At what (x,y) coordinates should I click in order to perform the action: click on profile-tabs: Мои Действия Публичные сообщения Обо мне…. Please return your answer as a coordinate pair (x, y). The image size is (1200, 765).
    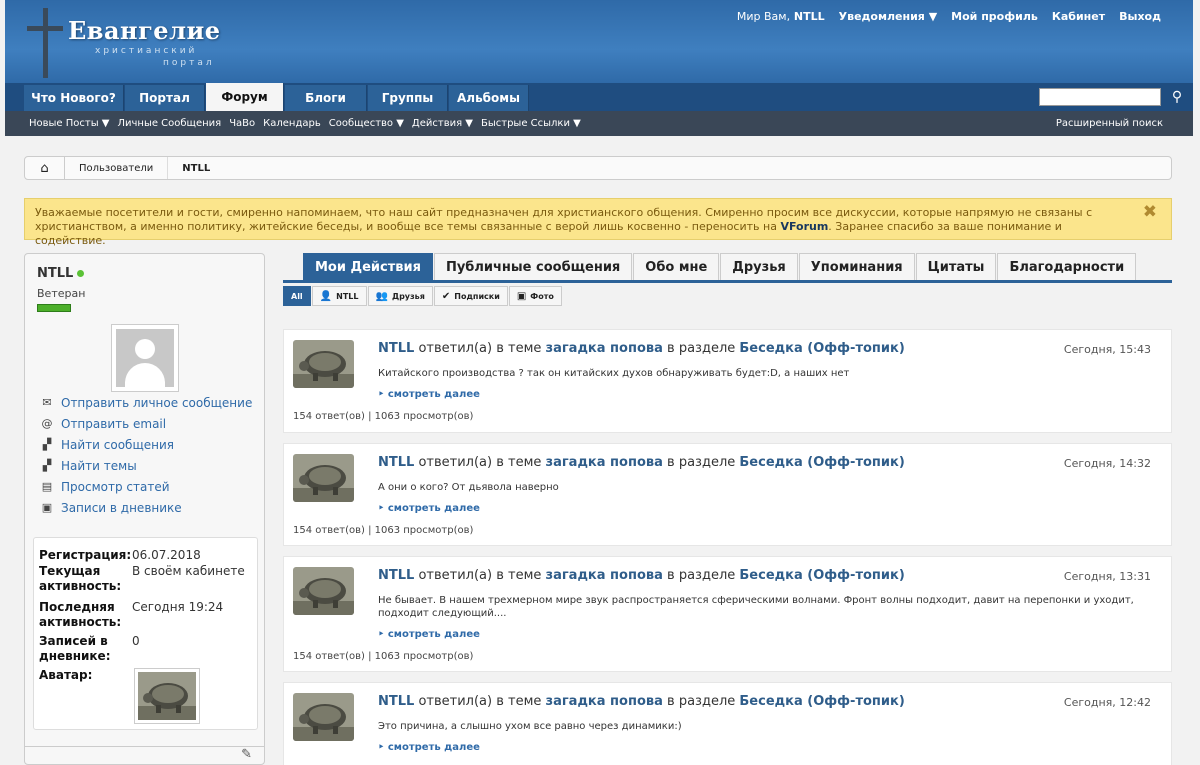
    Looking at the image, I should click on (720, 266).